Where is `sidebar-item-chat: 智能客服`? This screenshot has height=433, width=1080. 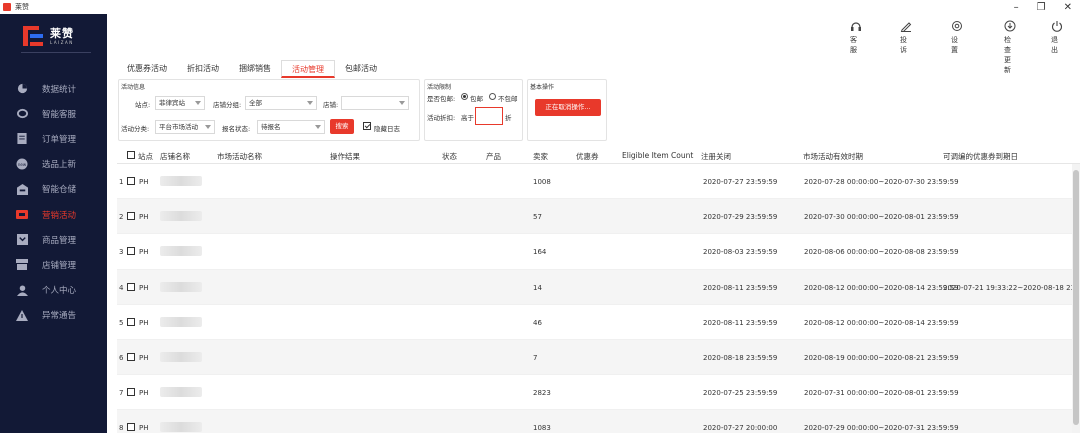
sidebar-item-chat: 智能客服 is located at coordinates (53, 113).